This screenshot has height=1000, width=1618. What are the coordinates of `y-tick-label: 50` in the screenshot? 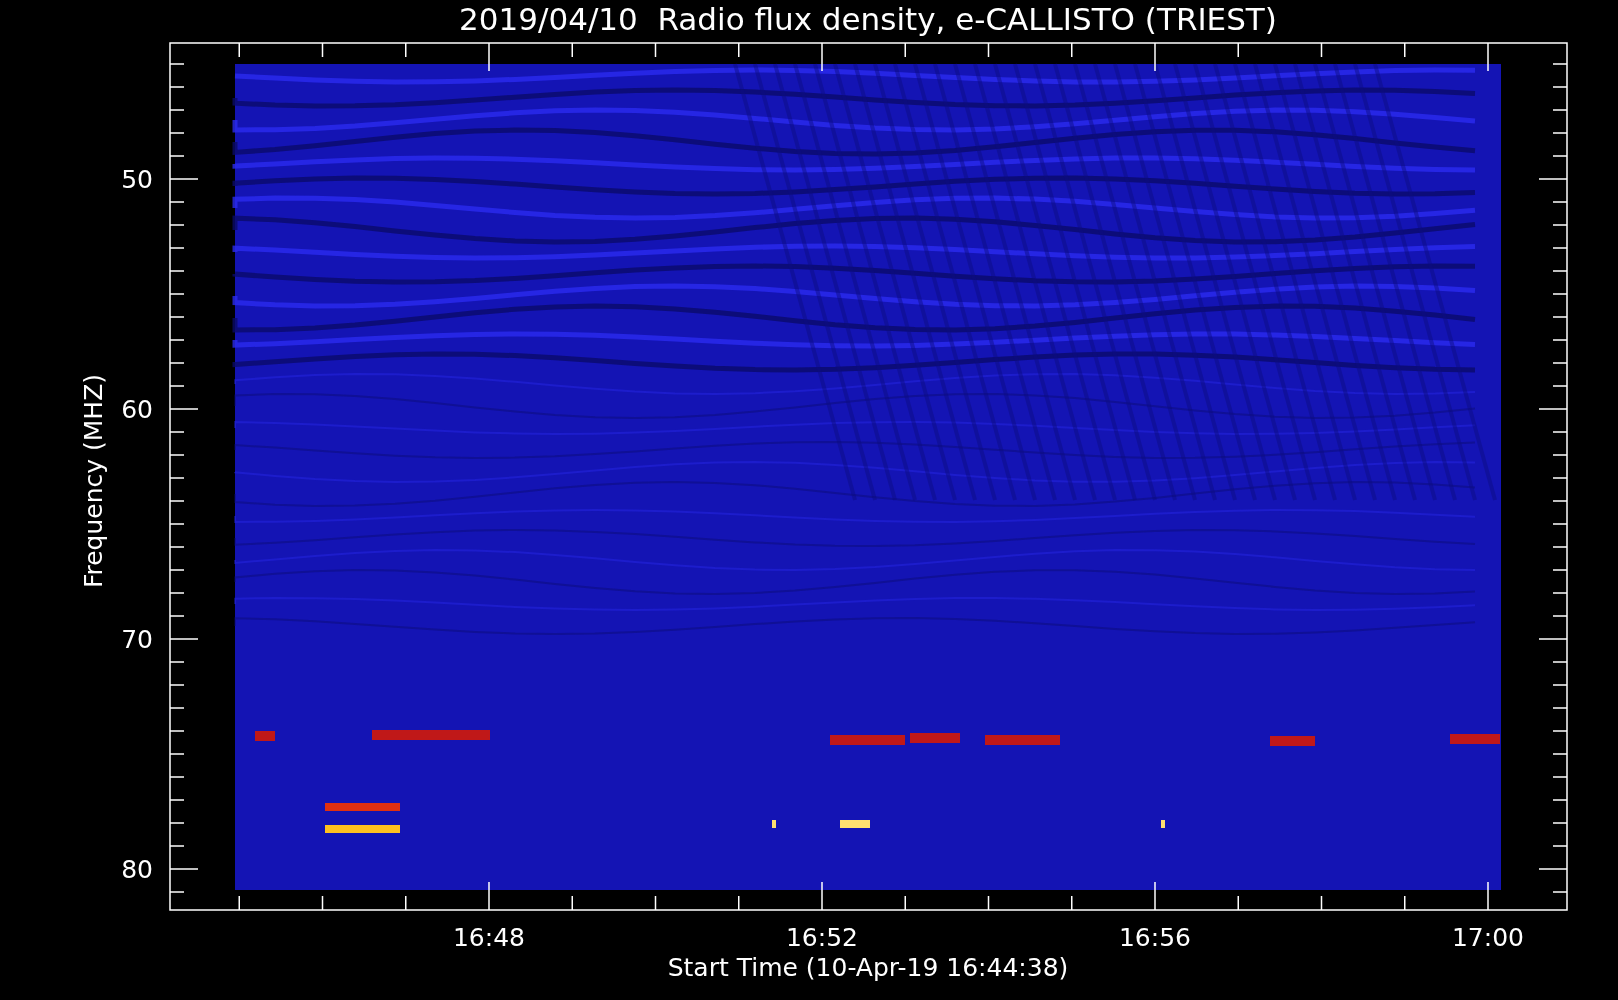 It's located at (137, 179).